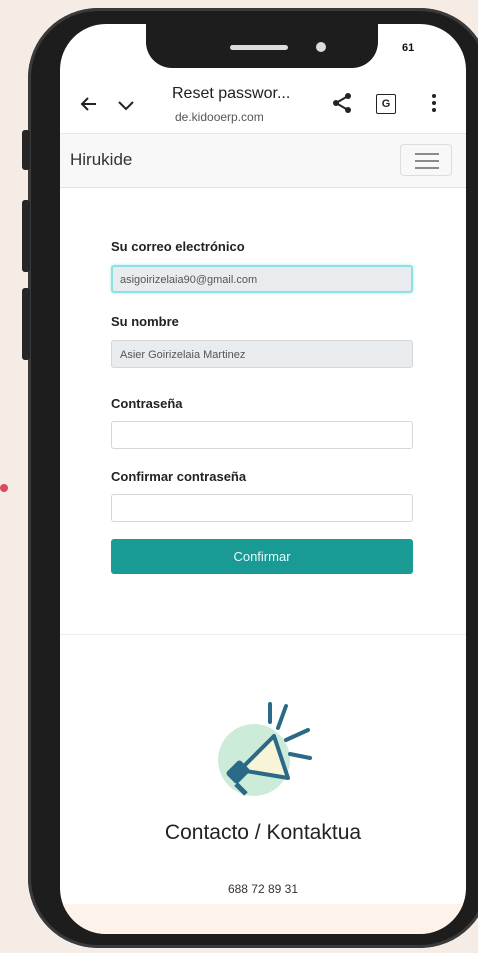 Image resolution: width=478 pixels, height=953 pixels. What do you see at coordinates (262, 354) in the screenshot?
I see `name-field: Asier Goirizelaia Martinez` at bounding box center [262, 354].